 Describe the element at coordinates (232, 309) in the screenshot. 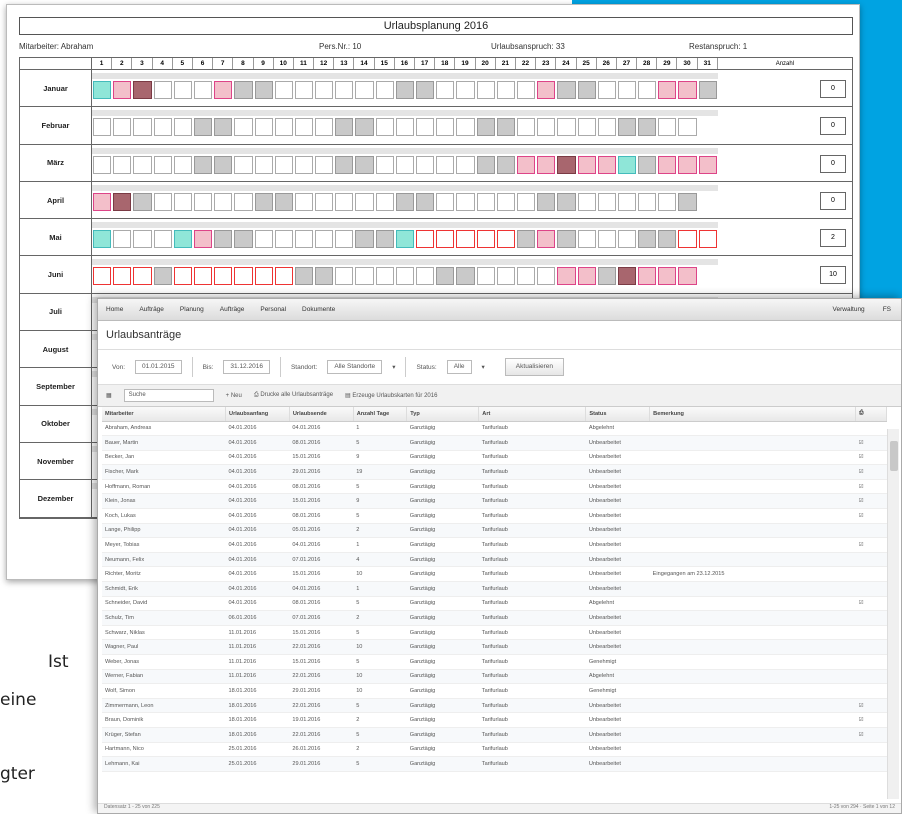

I see `menu-jobs: Aufträge` at that location.